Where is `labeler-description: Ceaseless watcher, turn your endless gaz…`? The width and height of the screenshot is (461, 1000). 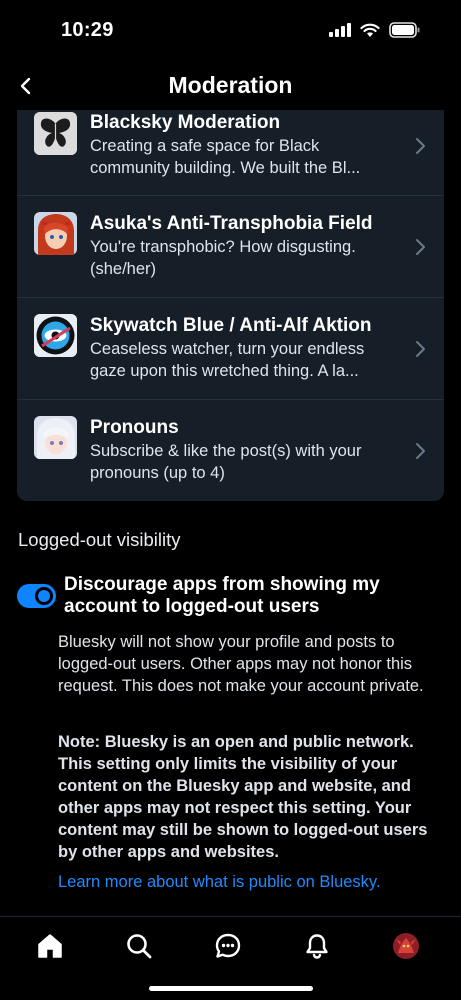
labeler-description: Ceaseless watcher, turn your endless gaz… is located at coordinates (227, 360).